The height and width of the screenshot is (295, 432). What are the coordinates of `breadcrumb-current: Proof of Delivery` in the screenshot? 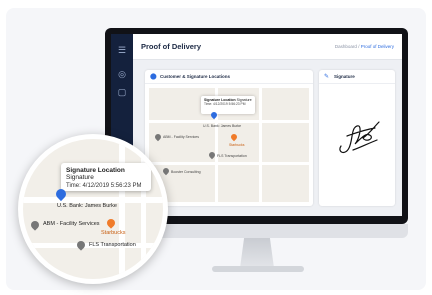 It's located at (377, 46).